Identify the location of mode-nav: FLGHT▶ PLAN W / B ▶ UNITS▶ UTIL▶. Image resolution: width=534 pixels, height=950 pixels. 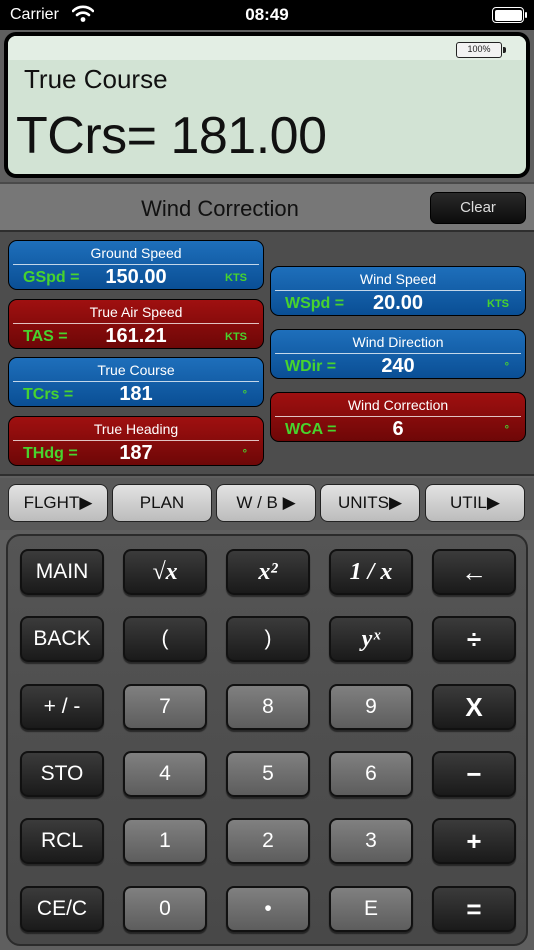
(267, 504).